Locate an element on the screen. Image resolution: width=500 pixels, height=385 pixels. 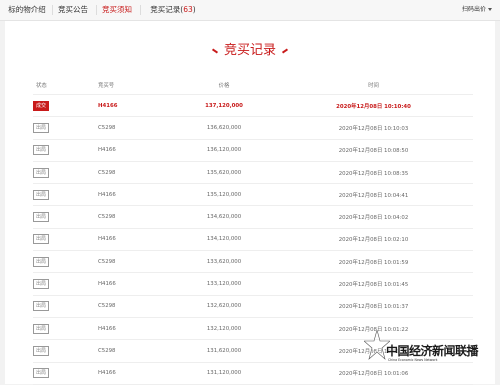
table-row: 成交 H4166 137,120,000 2020年12月08日 10:10:40 is located at coordinates (253, 106).